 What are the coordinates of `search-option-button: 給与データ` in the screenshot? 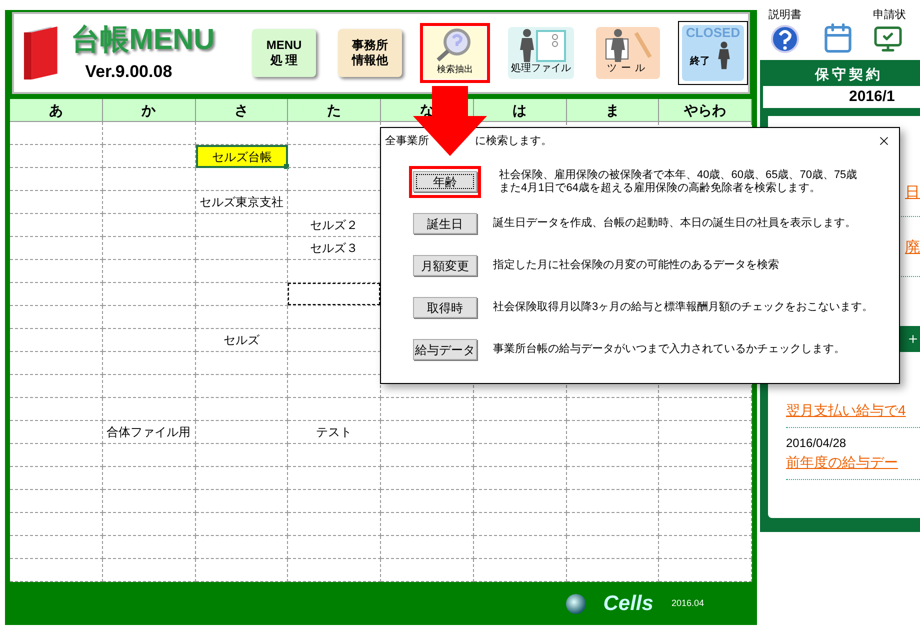 It's located at (445, 349).